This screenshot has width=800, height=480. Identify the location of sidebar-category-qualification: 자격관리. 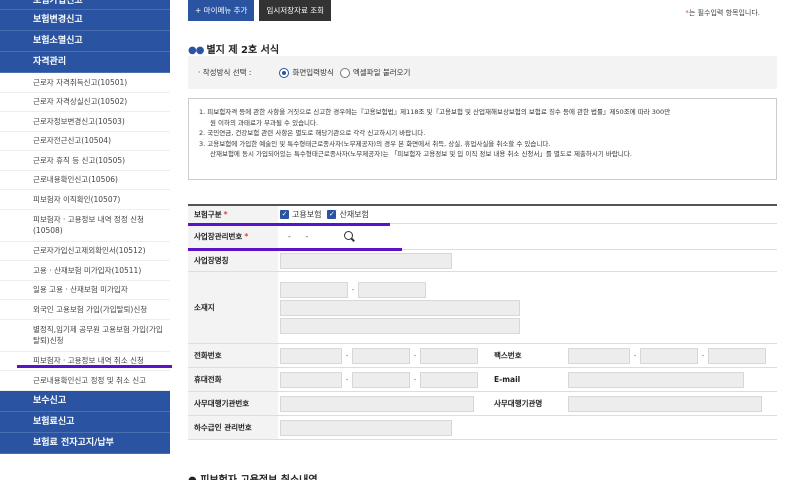
(85, 62).